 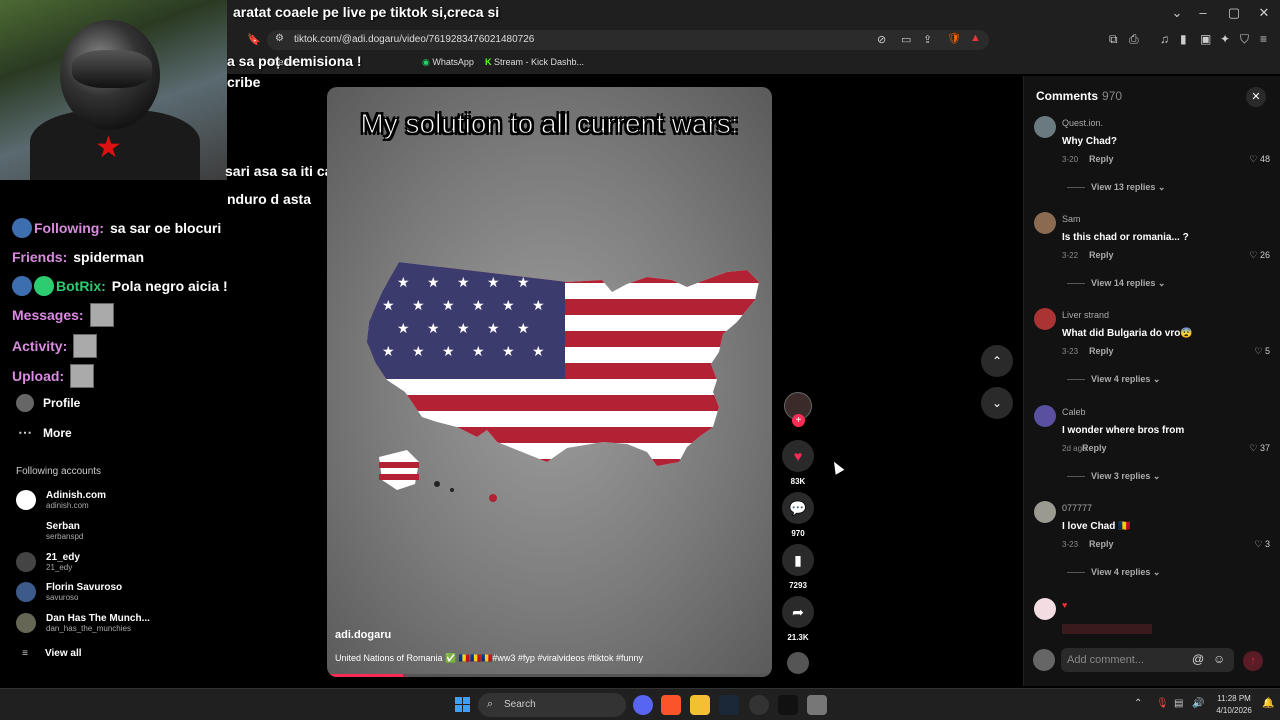 I want to click on next-video-button: ⌄, so click(x=997, y=403).